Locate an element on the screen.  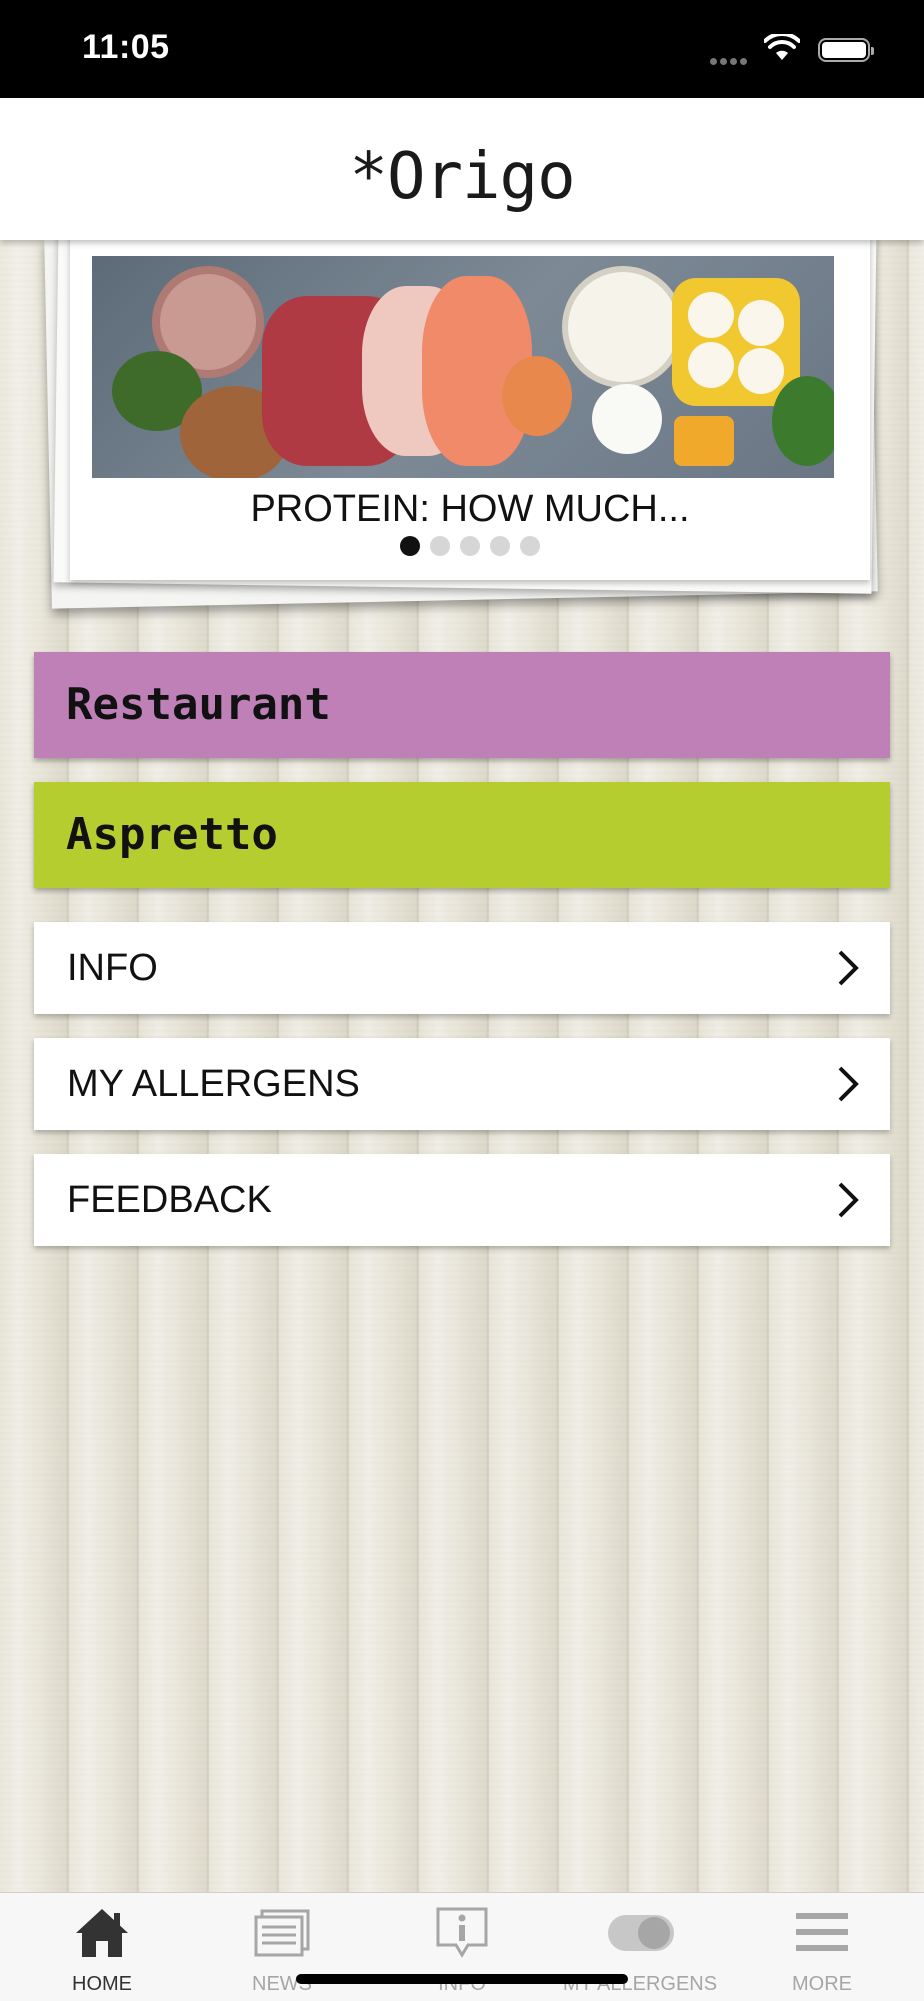
tab-my-allergens: MY ALLERGENS is located at coordinates (640, 1947).